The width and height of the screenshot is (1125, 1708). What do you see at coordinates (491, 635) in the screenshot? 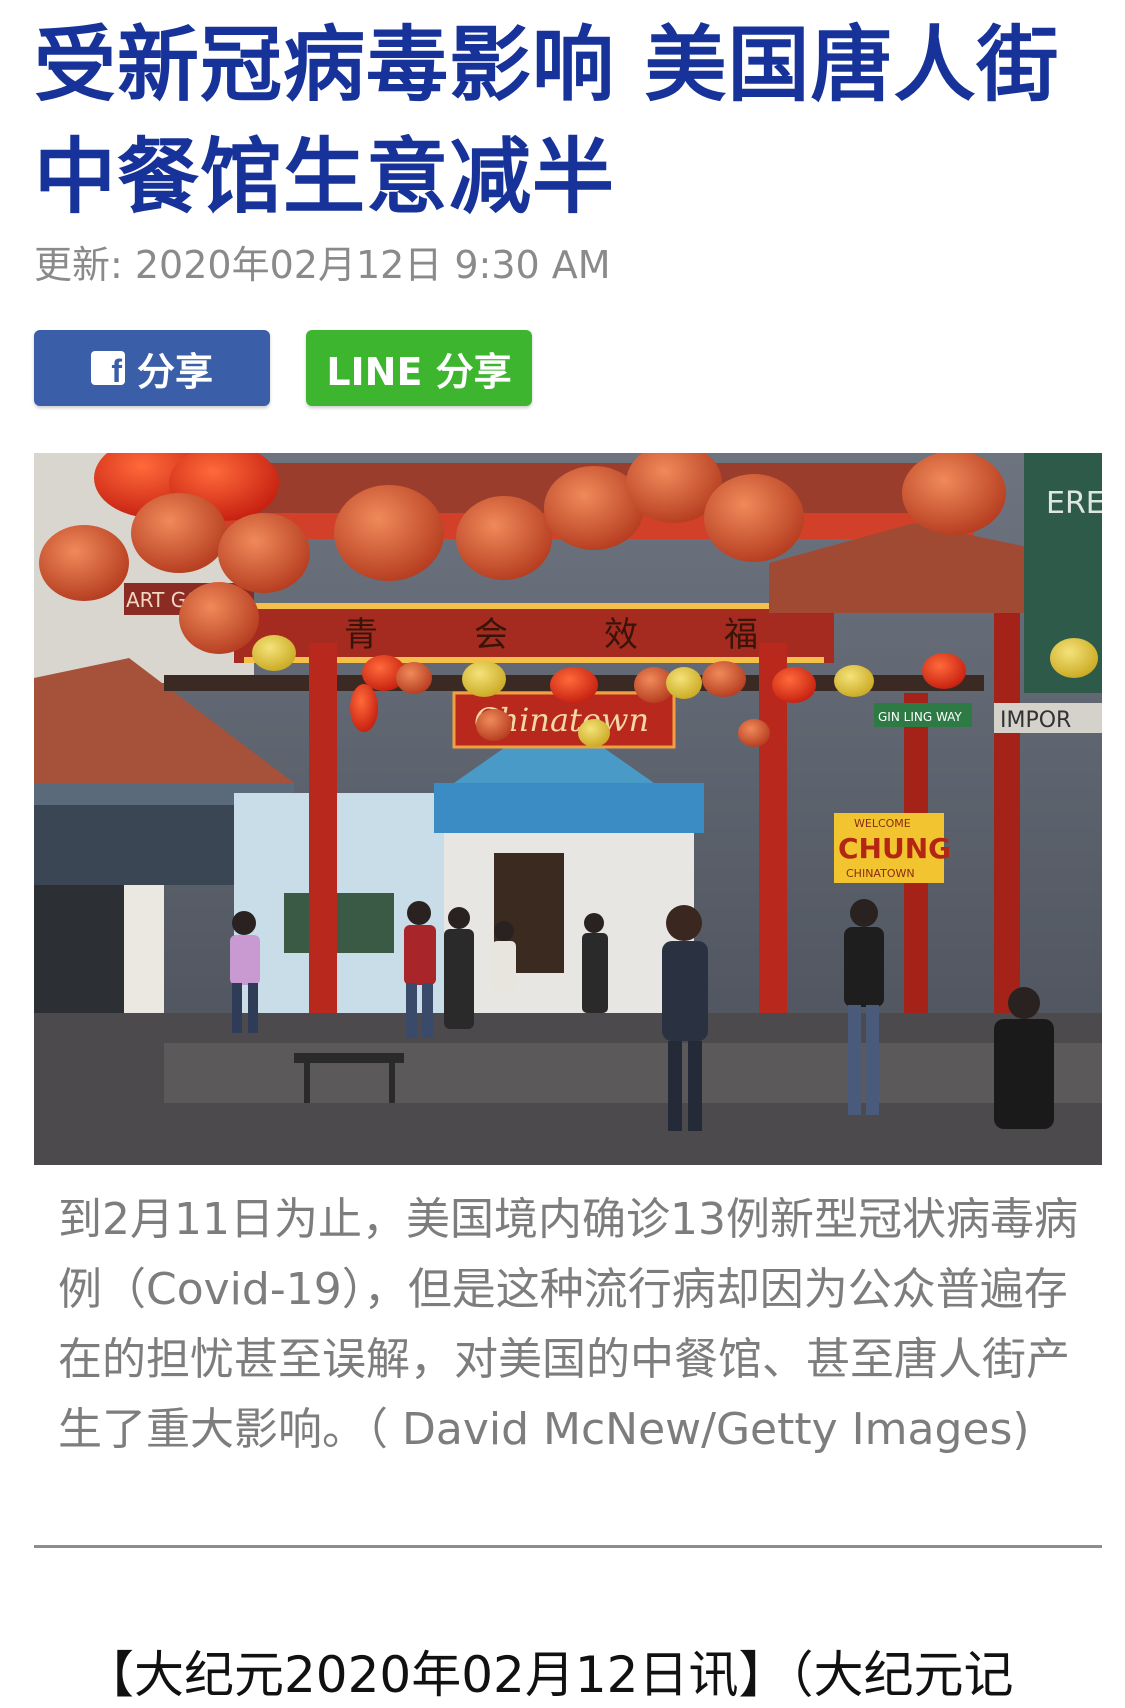
I see `gate-char-2: 会` at bounding box center [491, 635].